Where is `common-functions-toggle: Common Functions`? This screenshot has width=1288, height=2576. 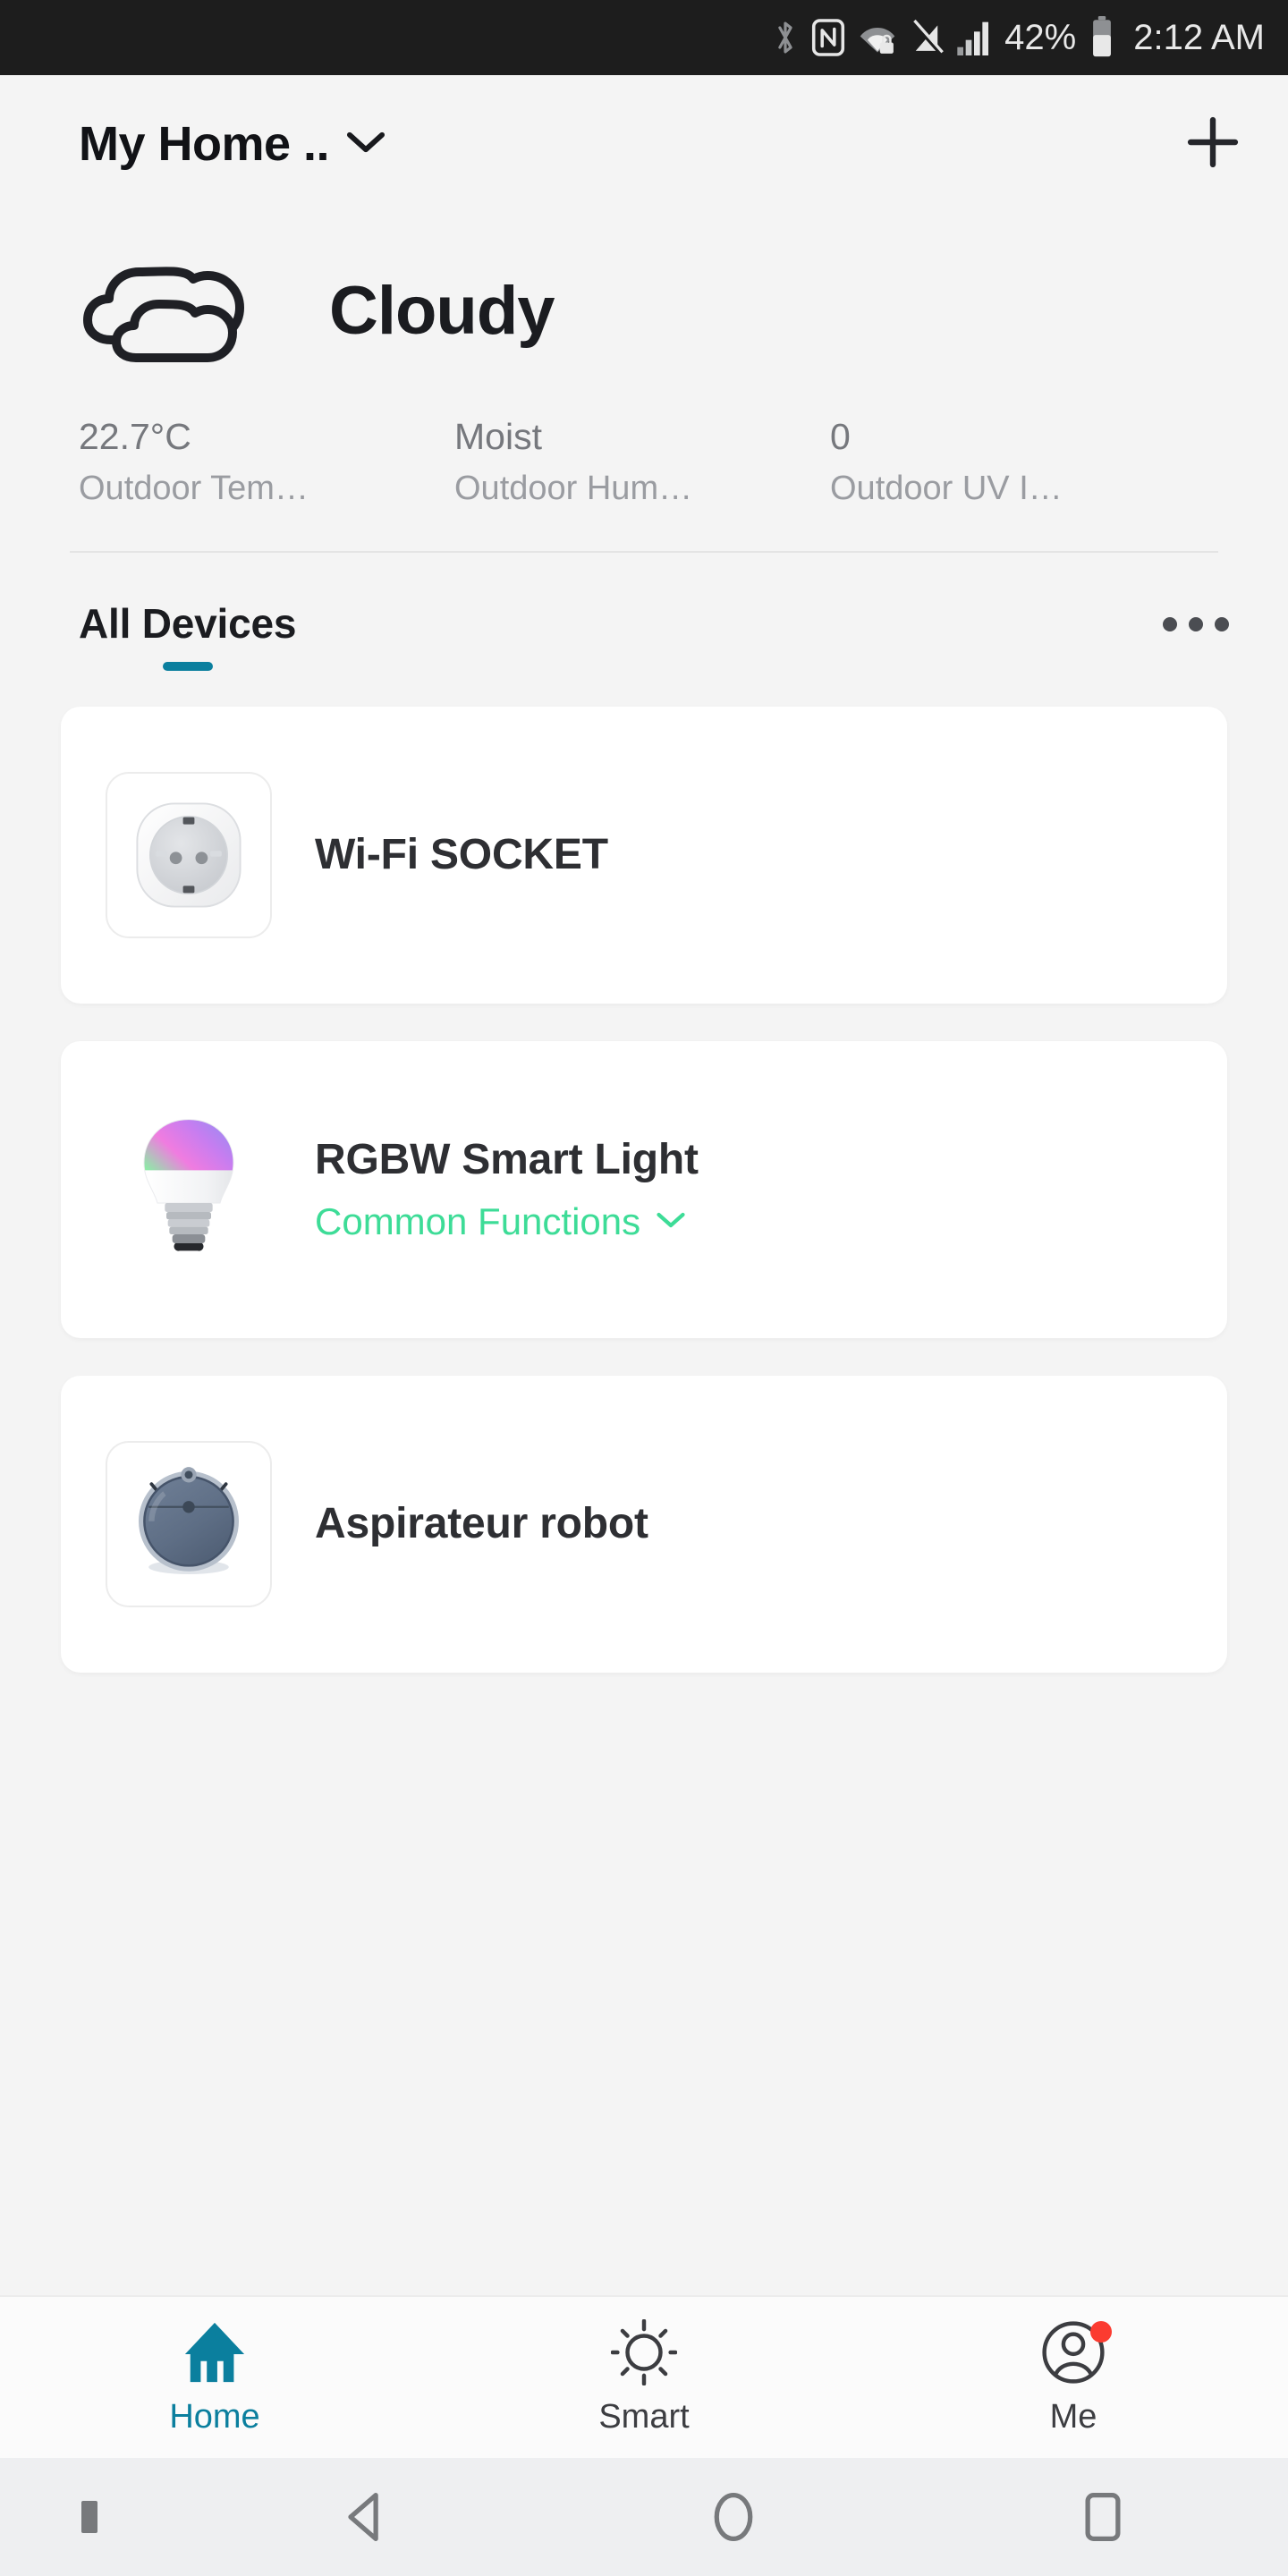
common-functions-toggle: Common Functions is located at coordinates (507, 1221).